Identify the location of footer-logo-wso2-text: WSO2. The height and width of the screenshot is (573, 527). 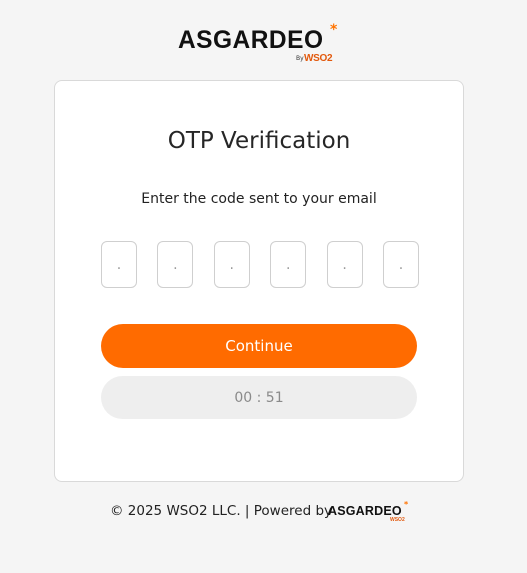
(397, 520).